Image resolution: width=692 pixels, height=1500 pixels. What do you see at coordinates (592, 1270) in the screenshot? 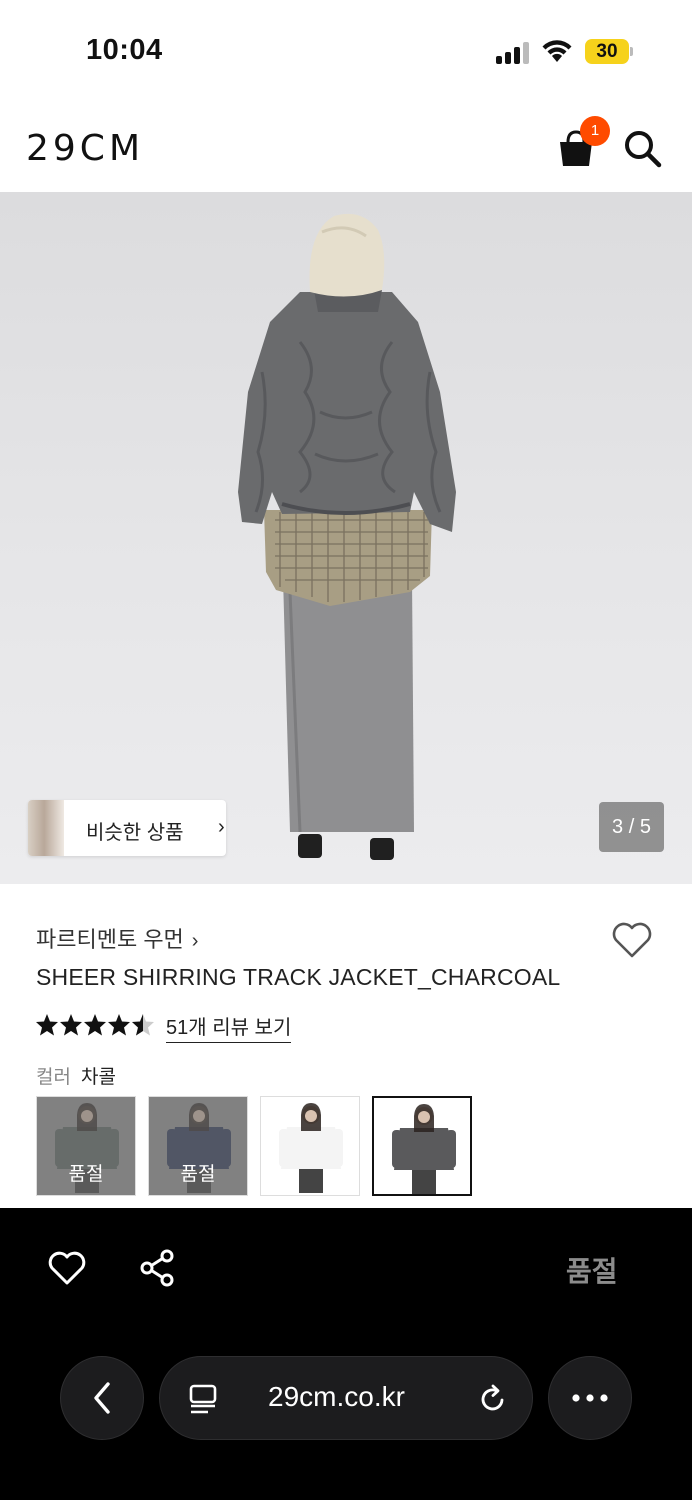
I see `sold-out-button: 품절` at bounding box center [592, 1270].